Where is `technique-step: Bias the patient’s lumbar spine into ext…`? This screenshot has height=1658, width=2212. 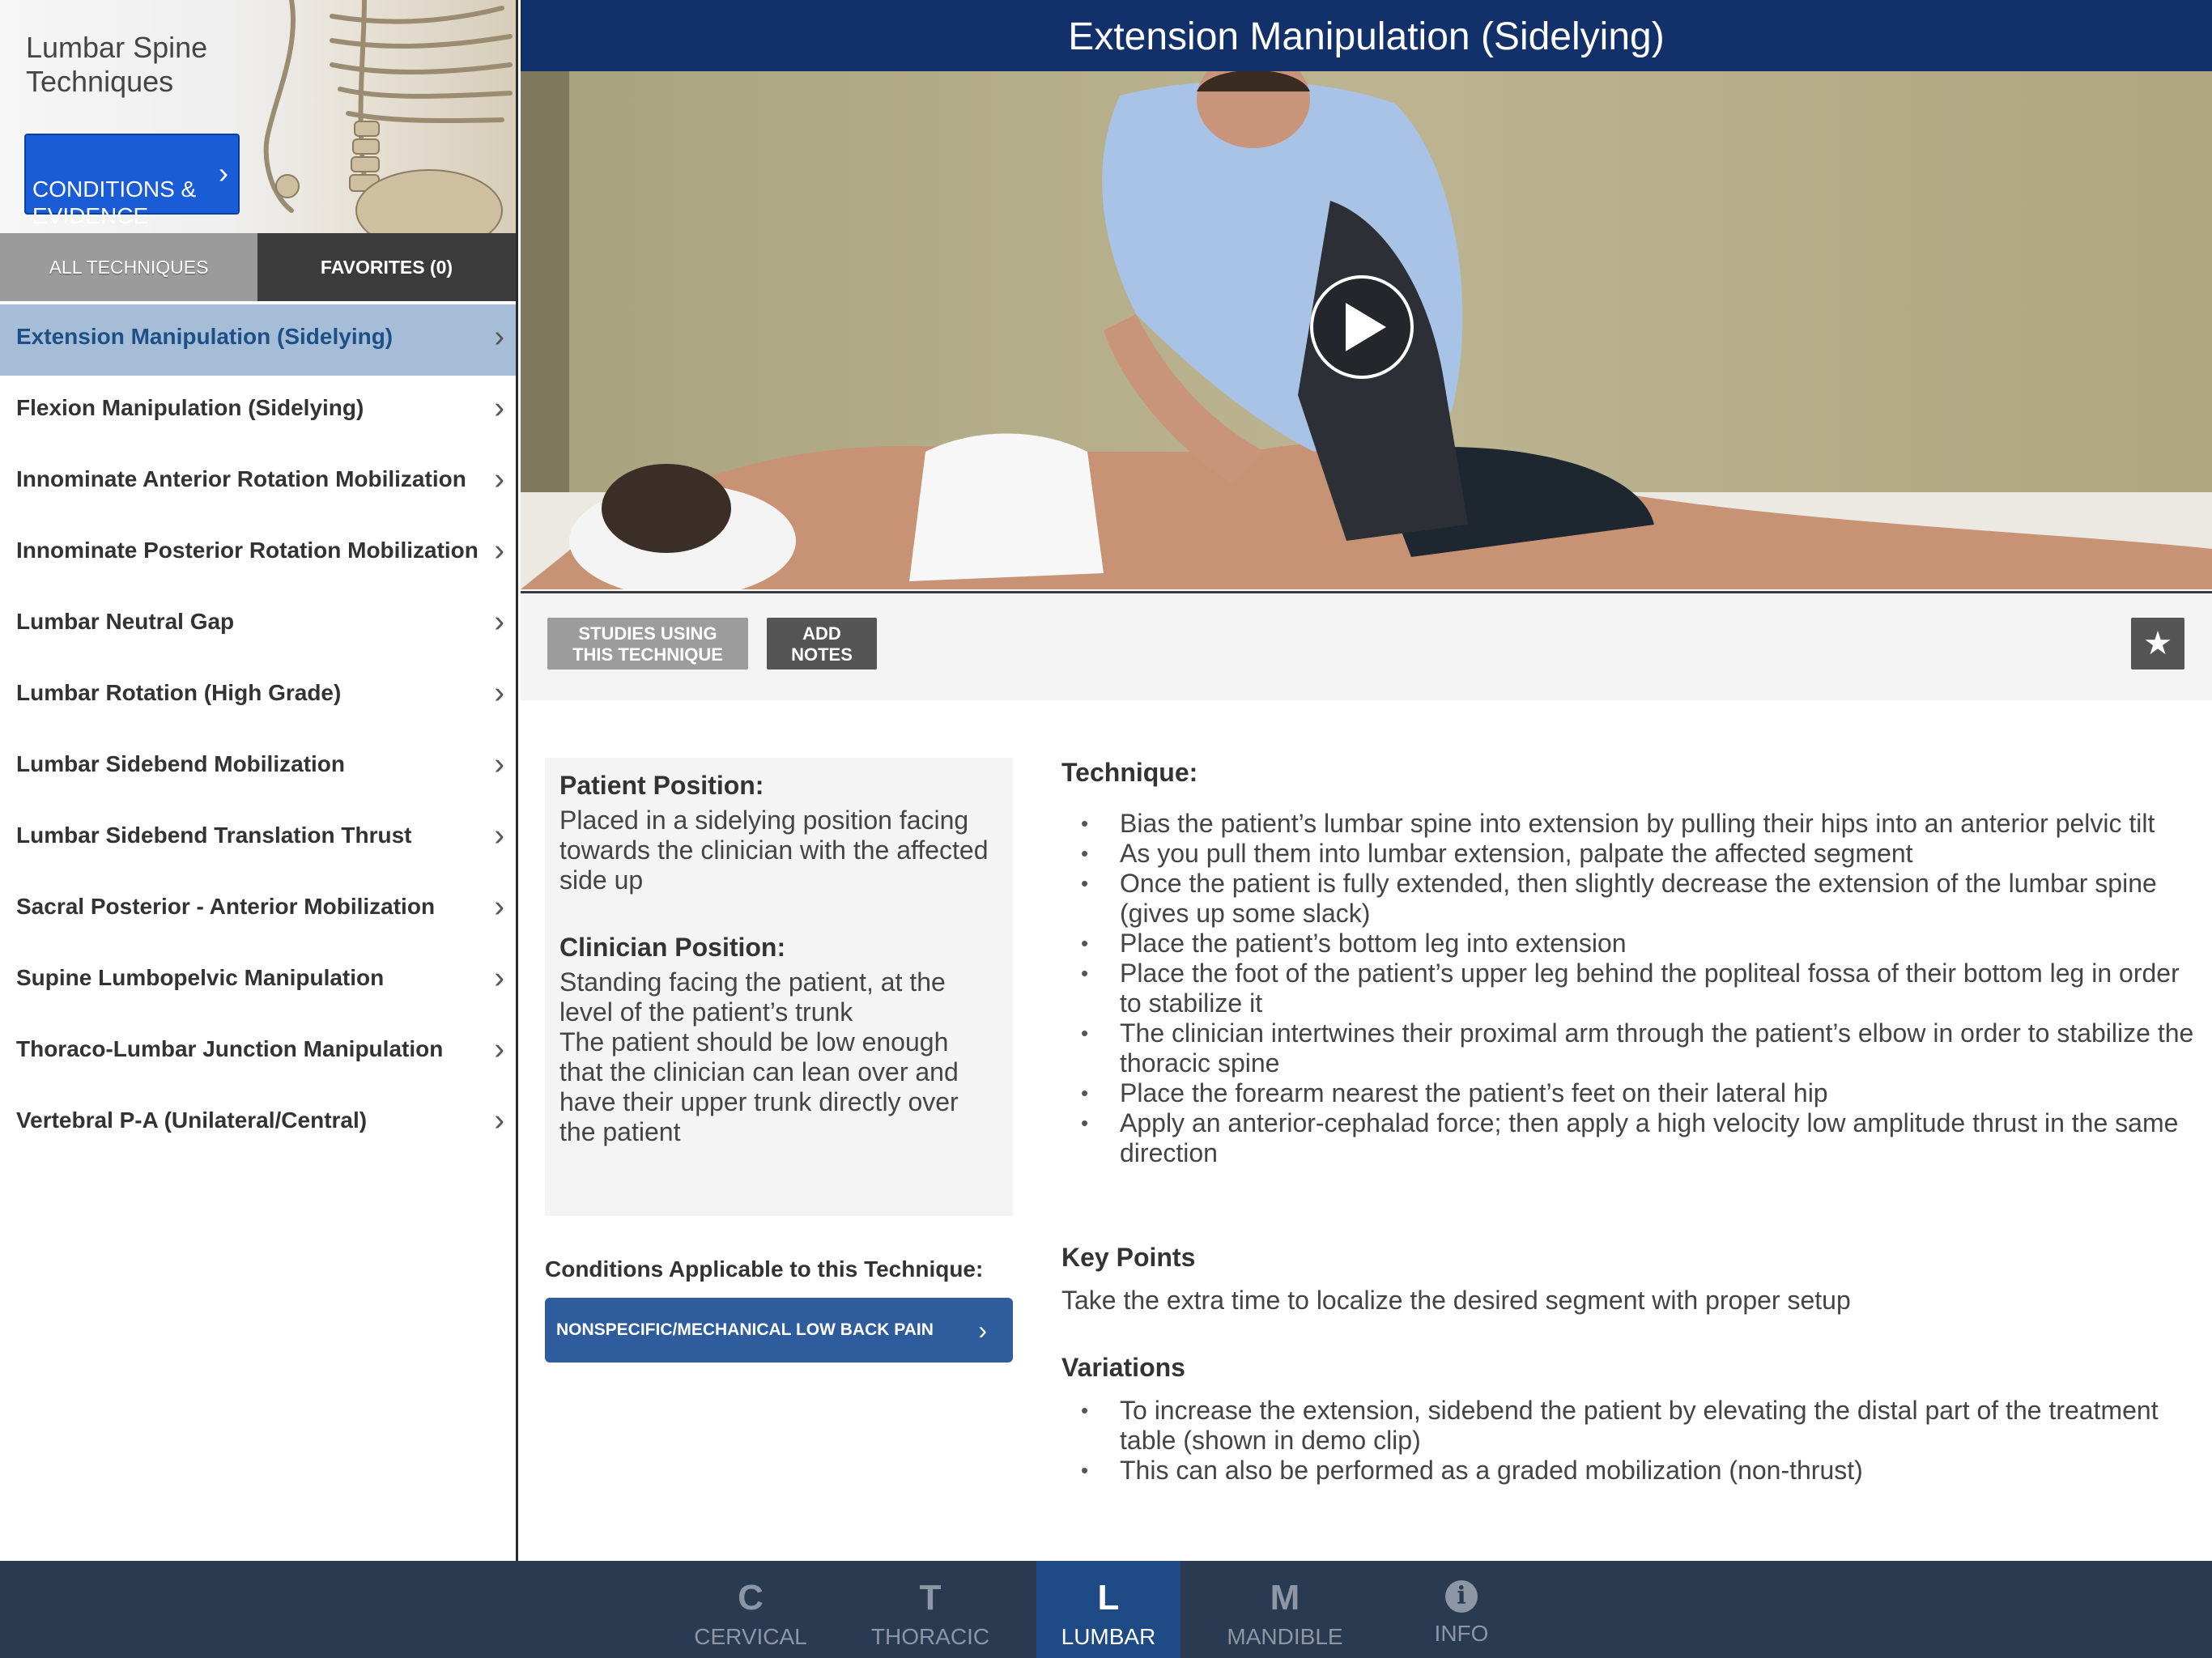
technique-step: Bias the patient’s lumbar spine into ext… is located at coordinates (1628, 824).